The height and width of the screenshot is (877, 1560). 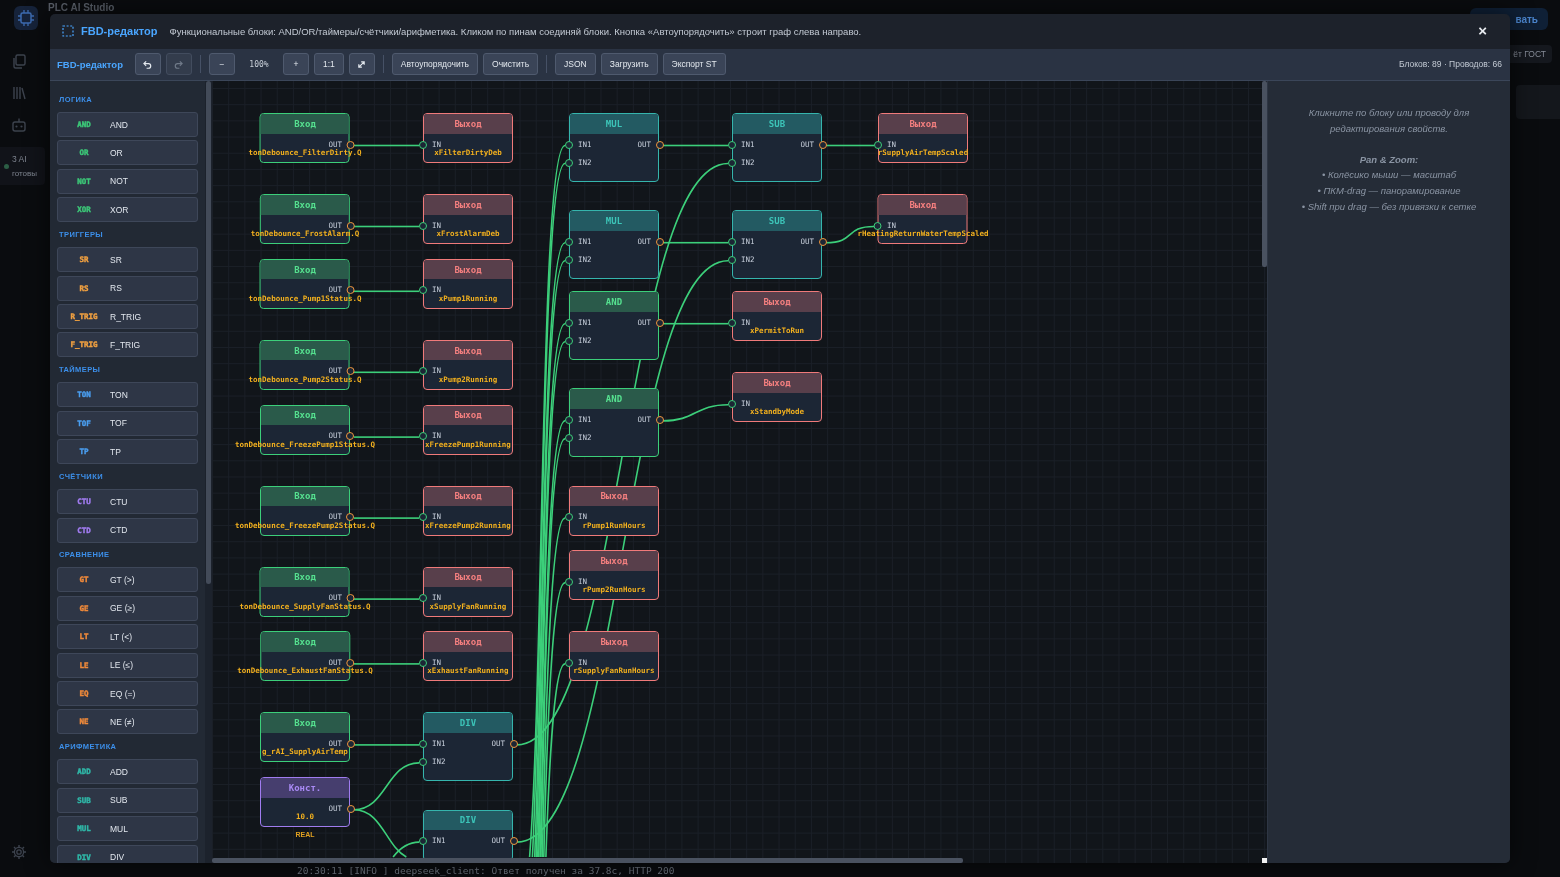 I want to click on clear-button: Очистить, so click(x=511, y=64).